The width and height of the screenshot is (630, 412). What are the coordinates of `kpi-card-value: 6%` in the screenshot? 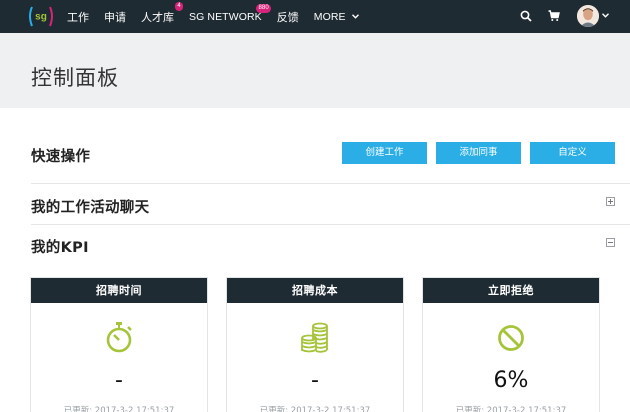 It's located at (511, 380).